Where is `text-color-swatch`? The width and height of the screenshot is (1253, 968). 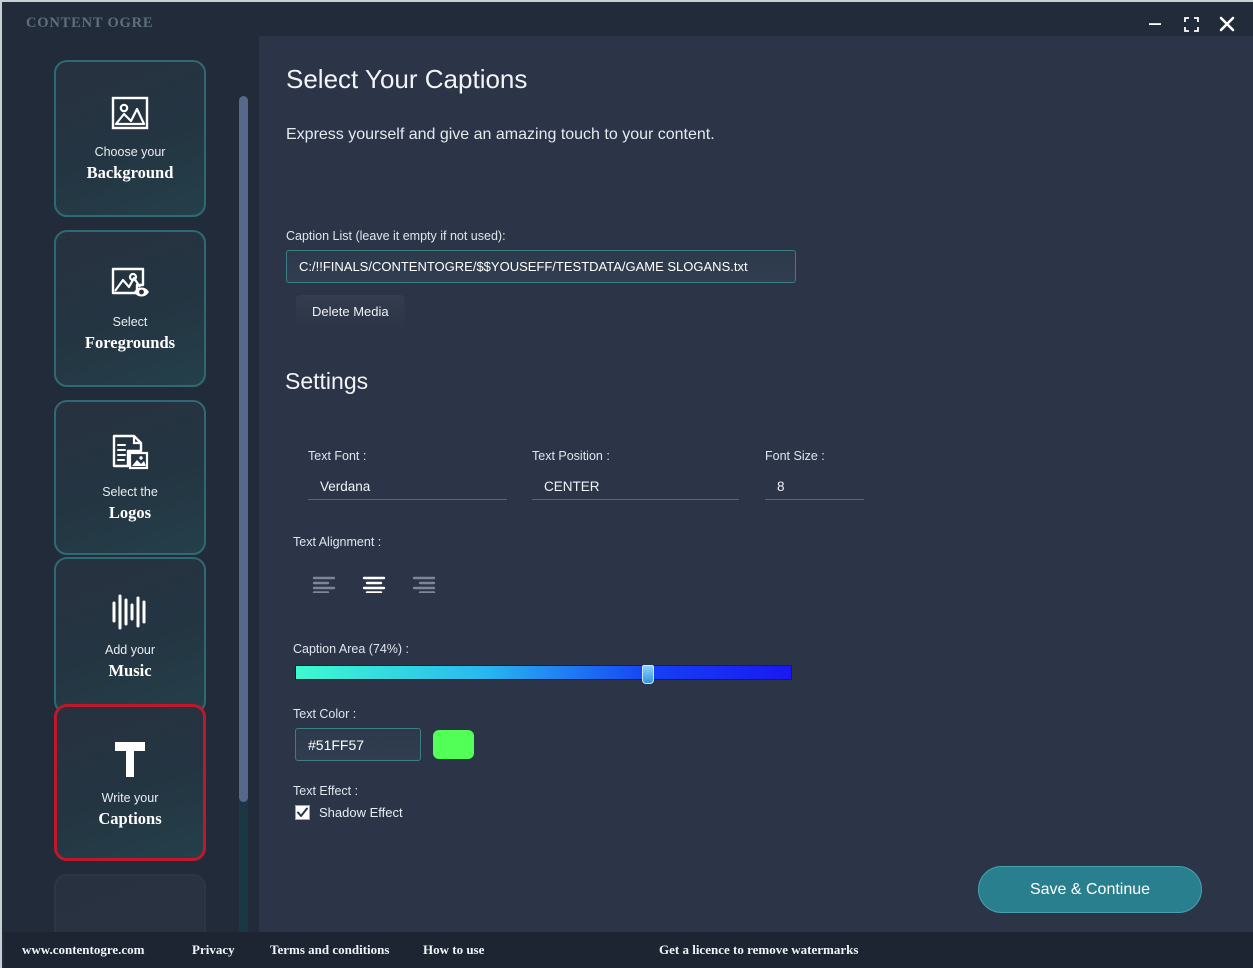 text-color-swatch is located at coordinates (453, 744).